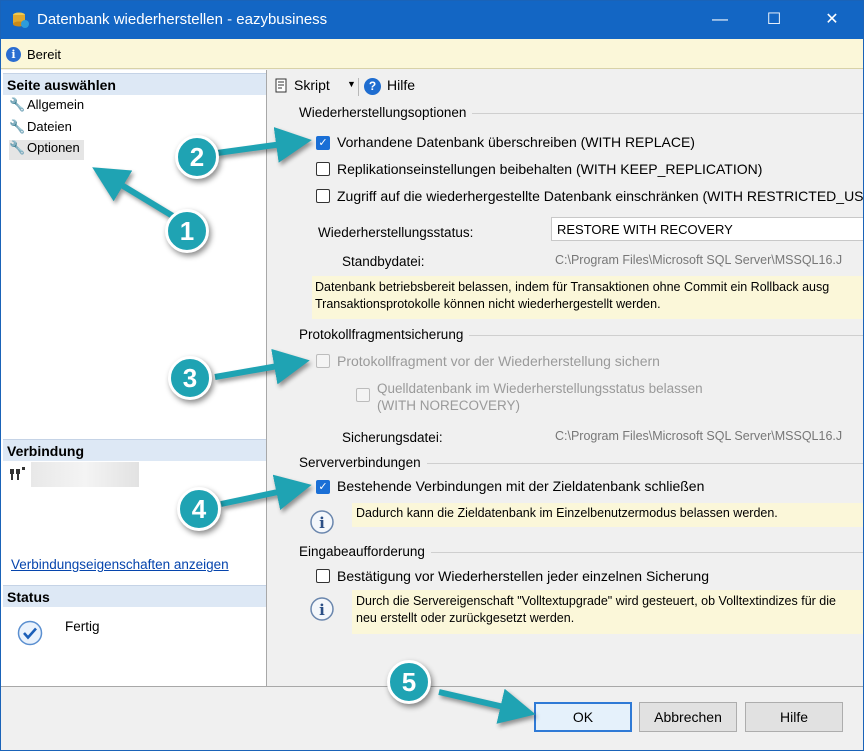 Image resolution: width=864 pixels, height=751 pixels. What do you see at coordinates (384, 334) in the screenshot?
I see `tail-log-header: Protokollfragmentsicherung` at bounding box center [384, 334].